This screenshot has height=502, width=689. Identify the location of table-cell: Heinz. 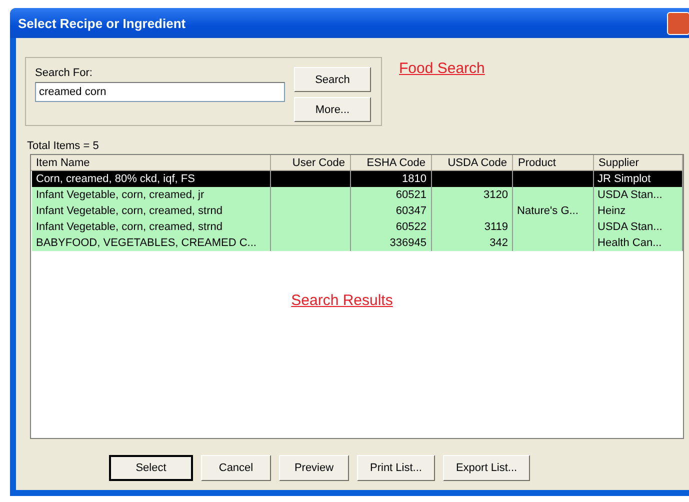
(612, 211).